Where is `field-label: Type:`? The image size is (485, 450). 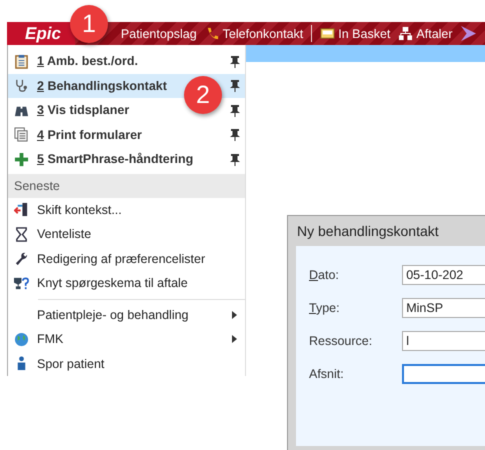
field-label: Type: is located at coordinates (324, 307).